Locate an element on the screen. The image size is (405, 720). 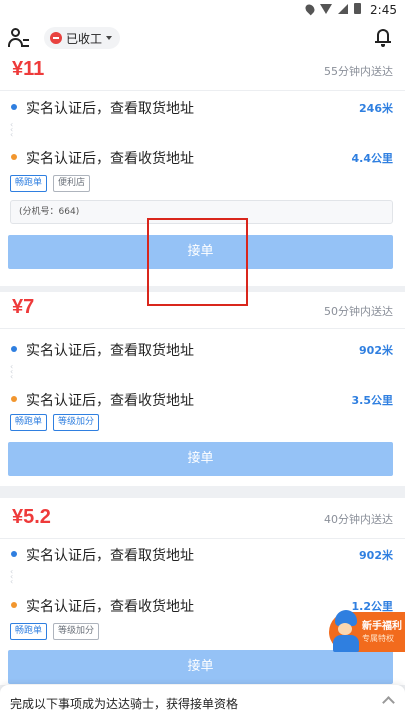
user-menu-icon is located at coordinates (19, 38).